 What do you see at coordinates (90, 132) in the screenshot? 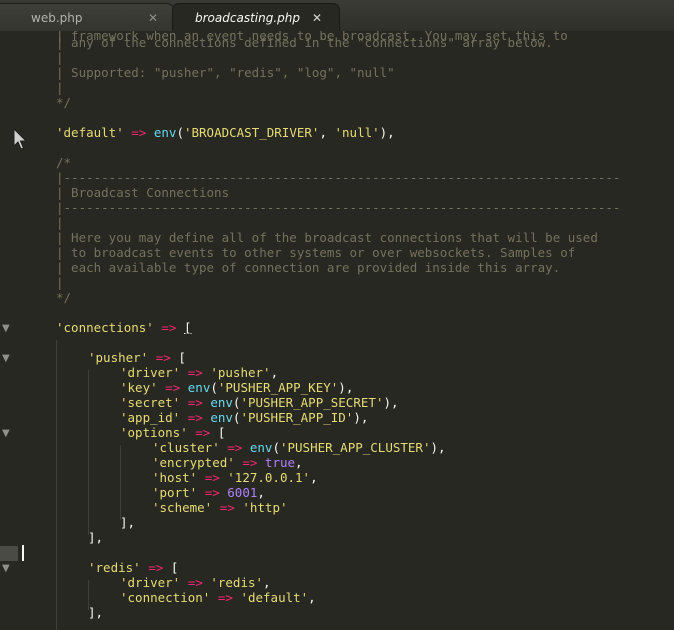
I see `array-key: 'default'` at bounding box center [90, 132].